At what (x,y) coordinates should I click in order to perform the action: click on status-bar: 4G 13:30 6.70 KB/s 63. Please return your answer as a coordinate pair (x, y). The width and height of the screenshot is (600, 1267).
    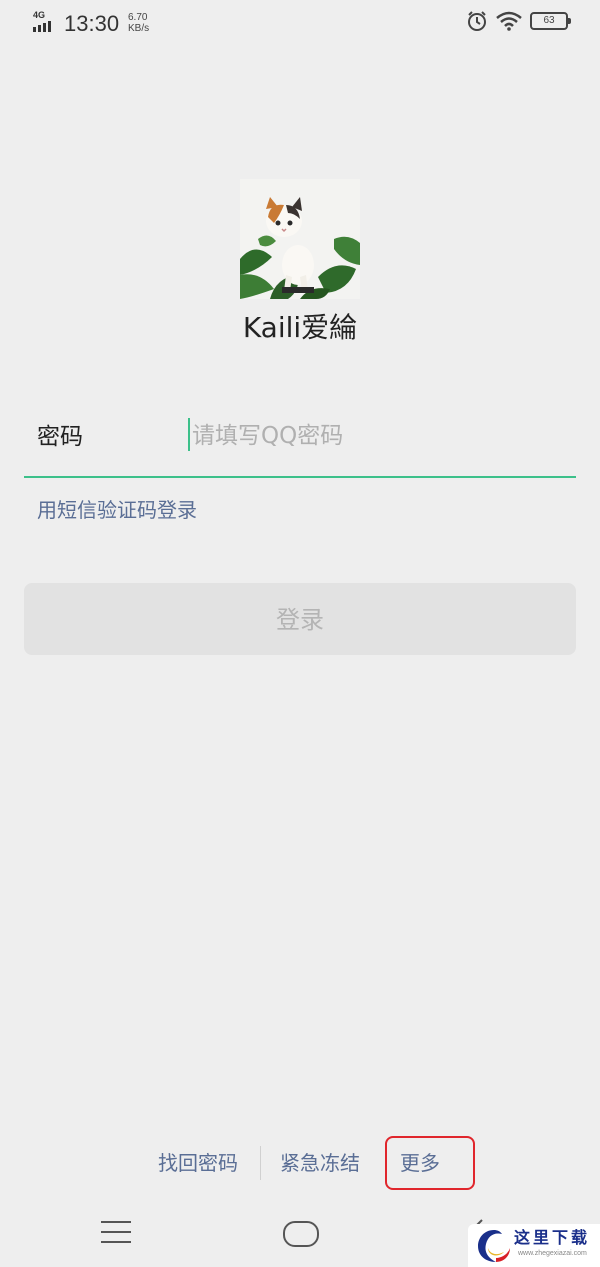
    Looking at the image, I should click on (300, 23).